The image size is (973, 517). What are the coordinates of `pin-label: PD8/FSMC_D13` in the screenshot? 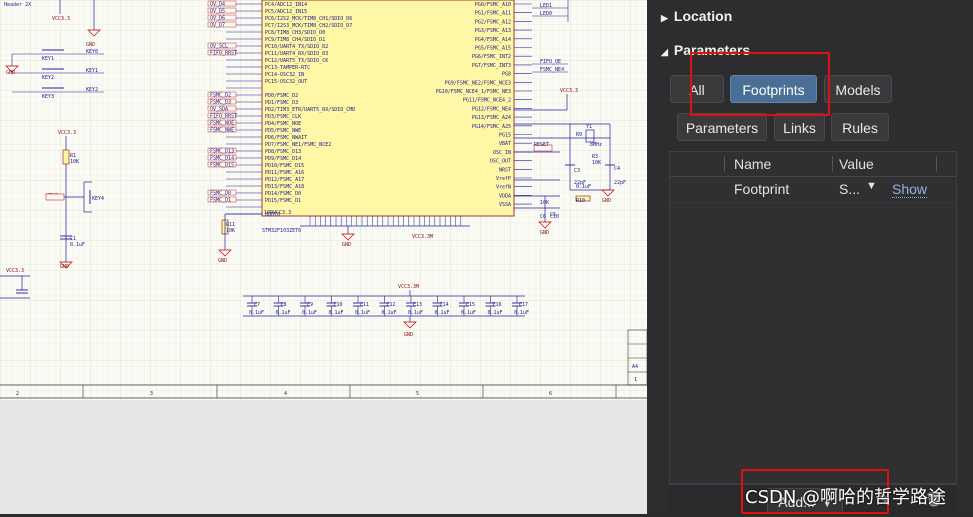 It's located at (283, 152).